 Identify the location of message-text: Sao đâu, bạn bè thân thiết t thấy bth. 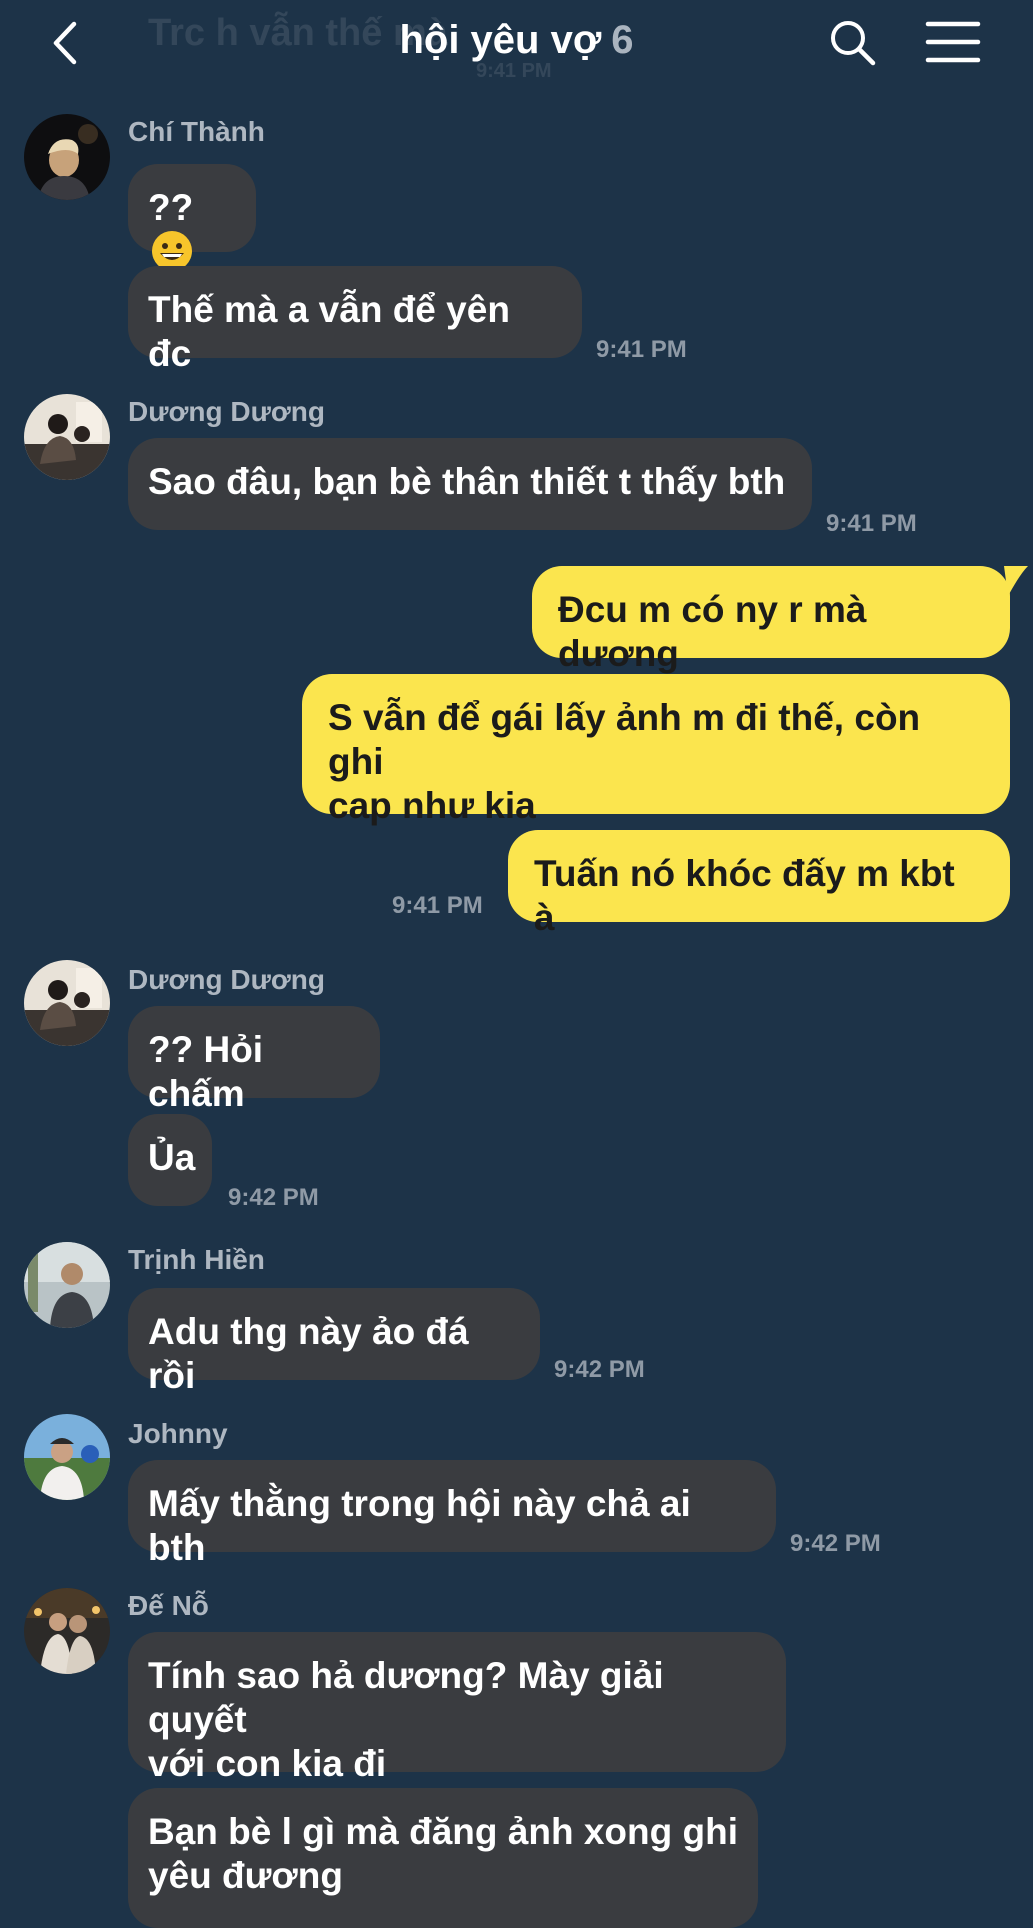
(467, 481).